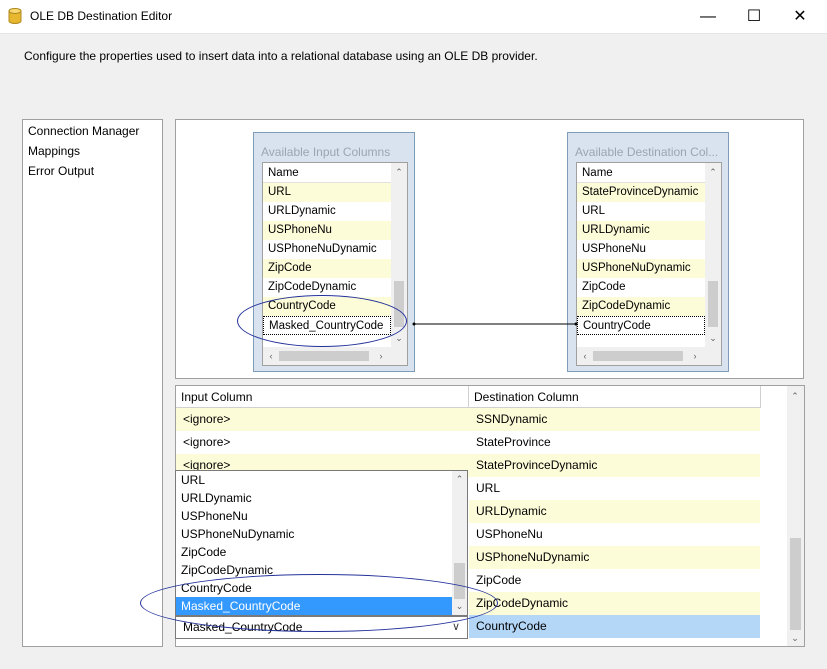 Image resolution: width=827 pixels, height=669 pixels. What do you see at coordinates (614, 488) in the screenshot?
I see `grid-destination-cell: URL` at bounding box center [614, 488].